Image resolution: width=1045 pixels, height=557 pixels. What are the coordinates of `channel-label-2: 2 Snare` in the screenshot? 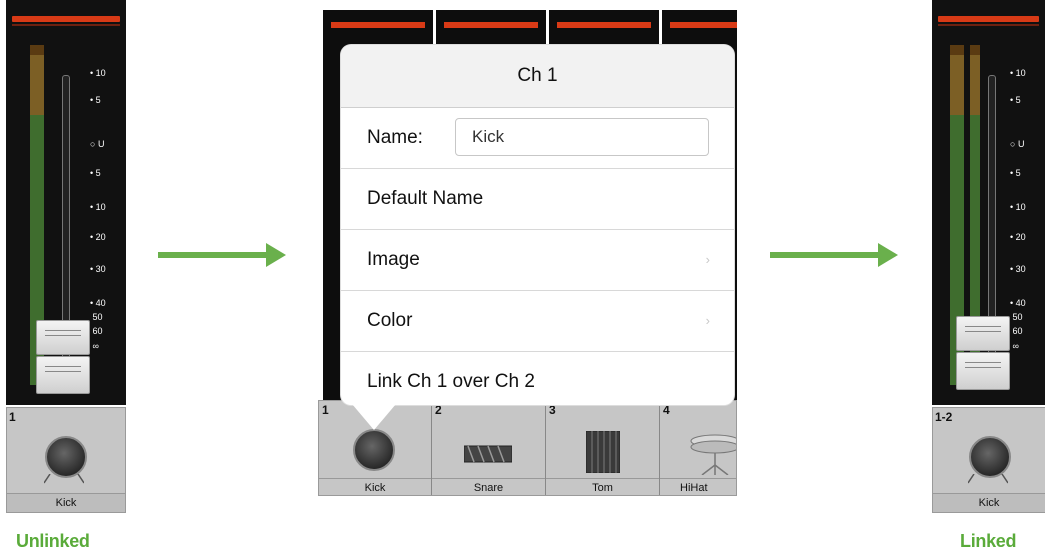 It's located at (489, 448).